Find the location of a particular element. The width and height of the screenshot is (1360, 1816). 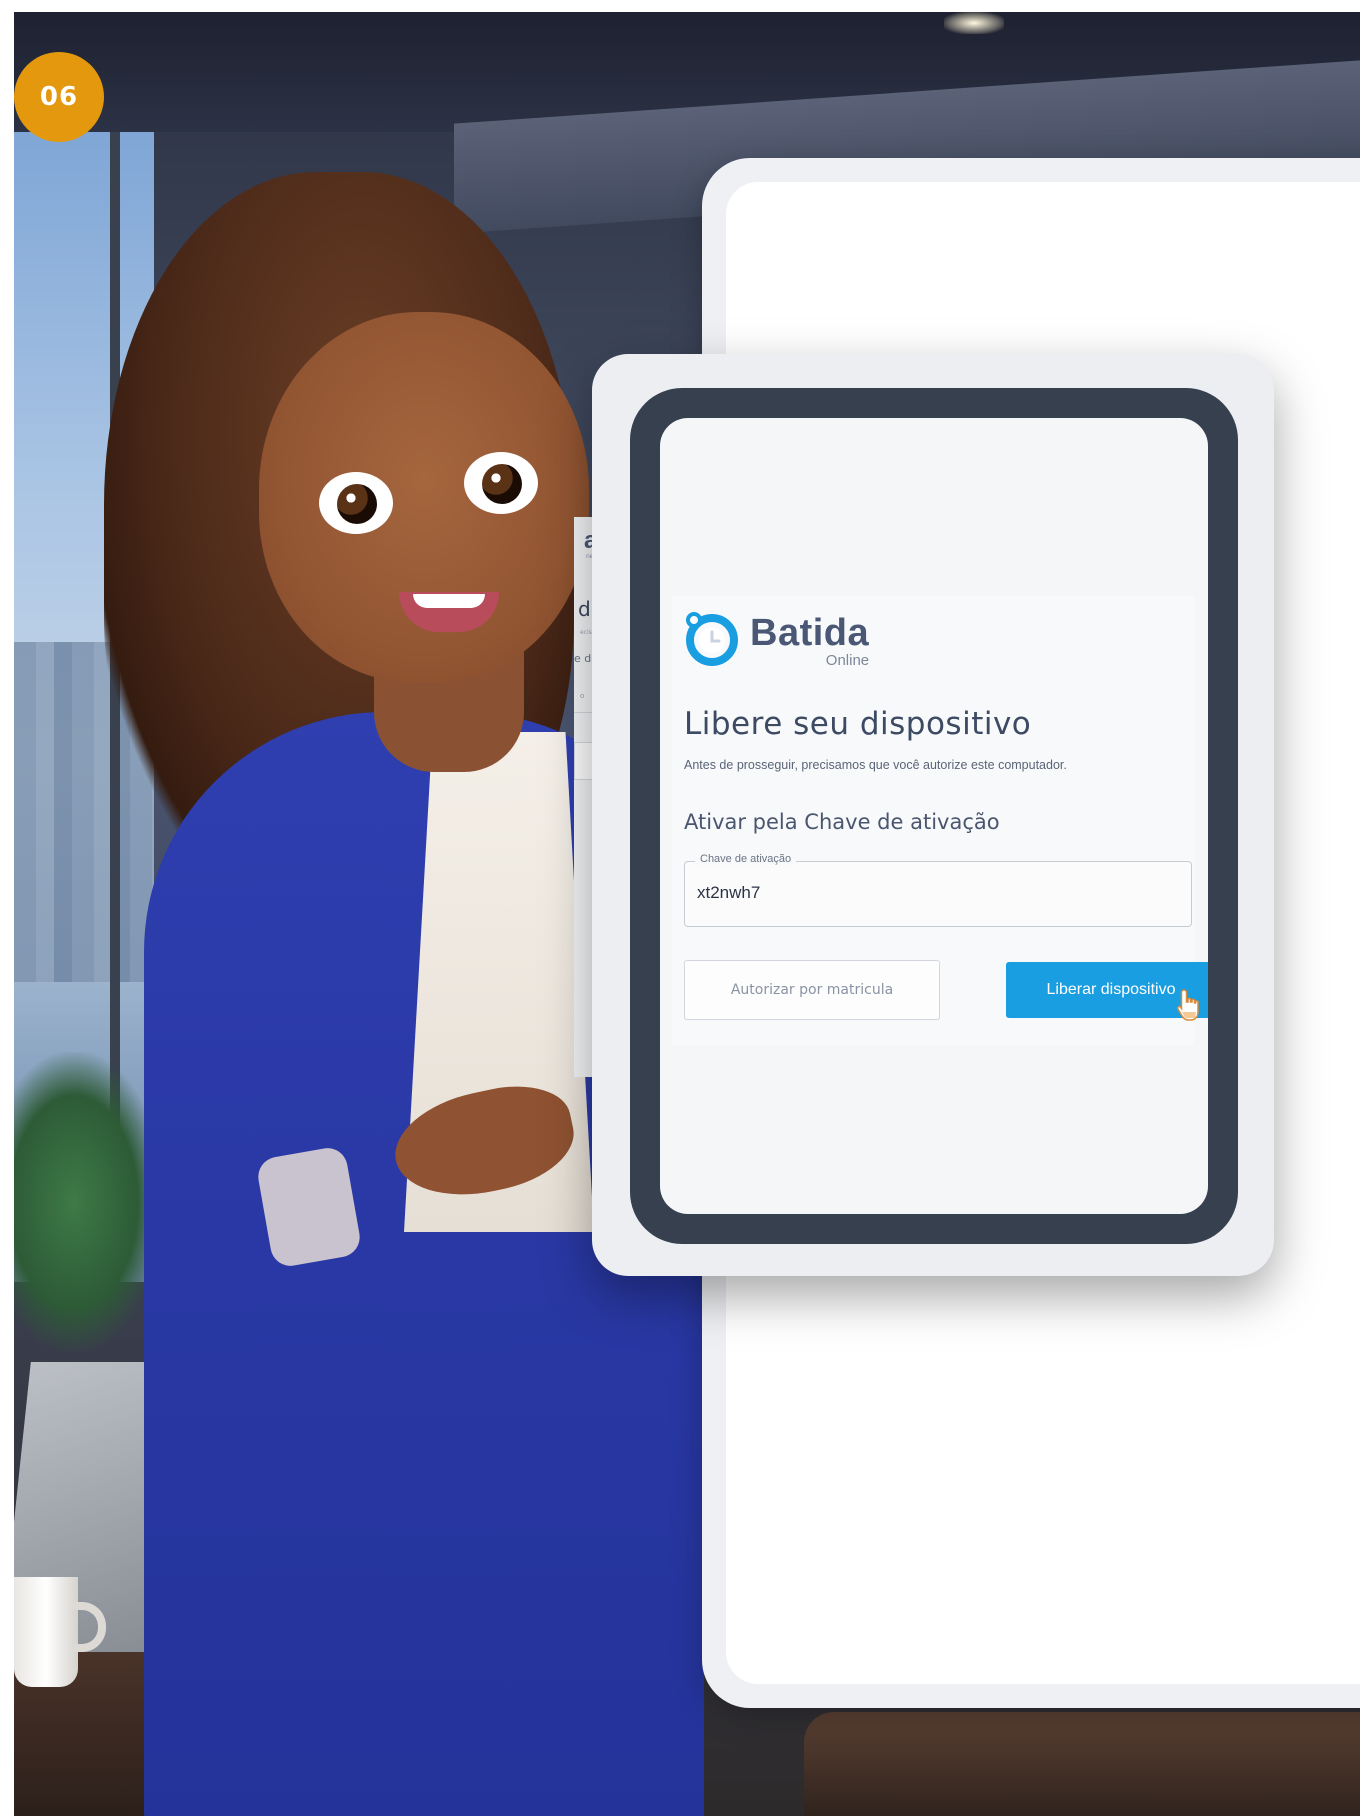

logo-title: Batida is located at coordinates (810, 632).